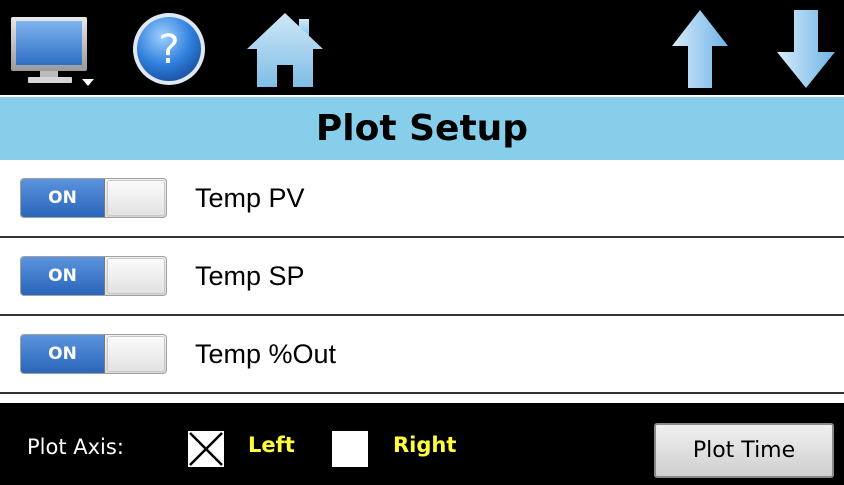 The height and width of the screenshot is (485, 844). I want to click on page-title: Plot Setup, so click(422, 128).